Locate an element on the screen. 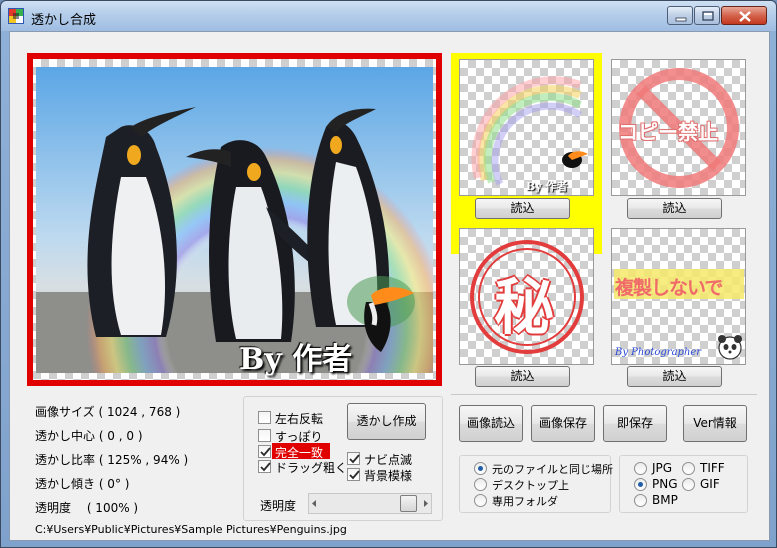 Image resolution: width=777 pixels, height=548 pixels. bg-pattern-label: 背景模様 is located at coordinates (388, 476).